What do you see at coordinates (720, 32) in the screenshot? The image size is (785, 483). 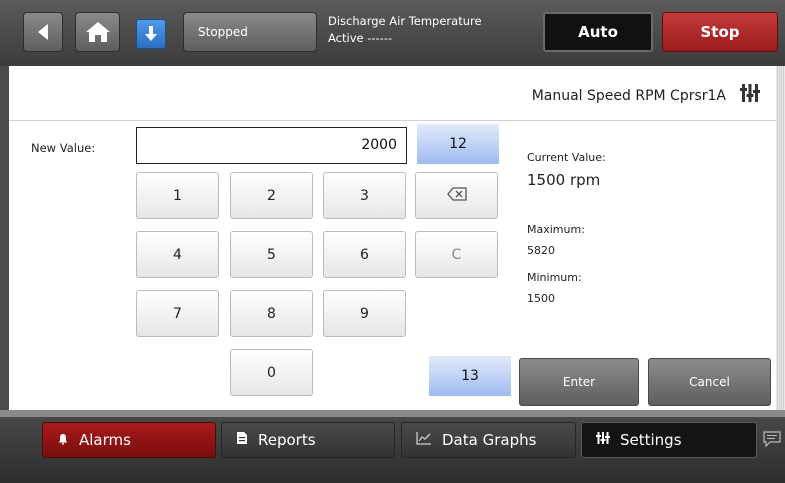 I see `stop-button: Stop` at bounding box center [720, 32].